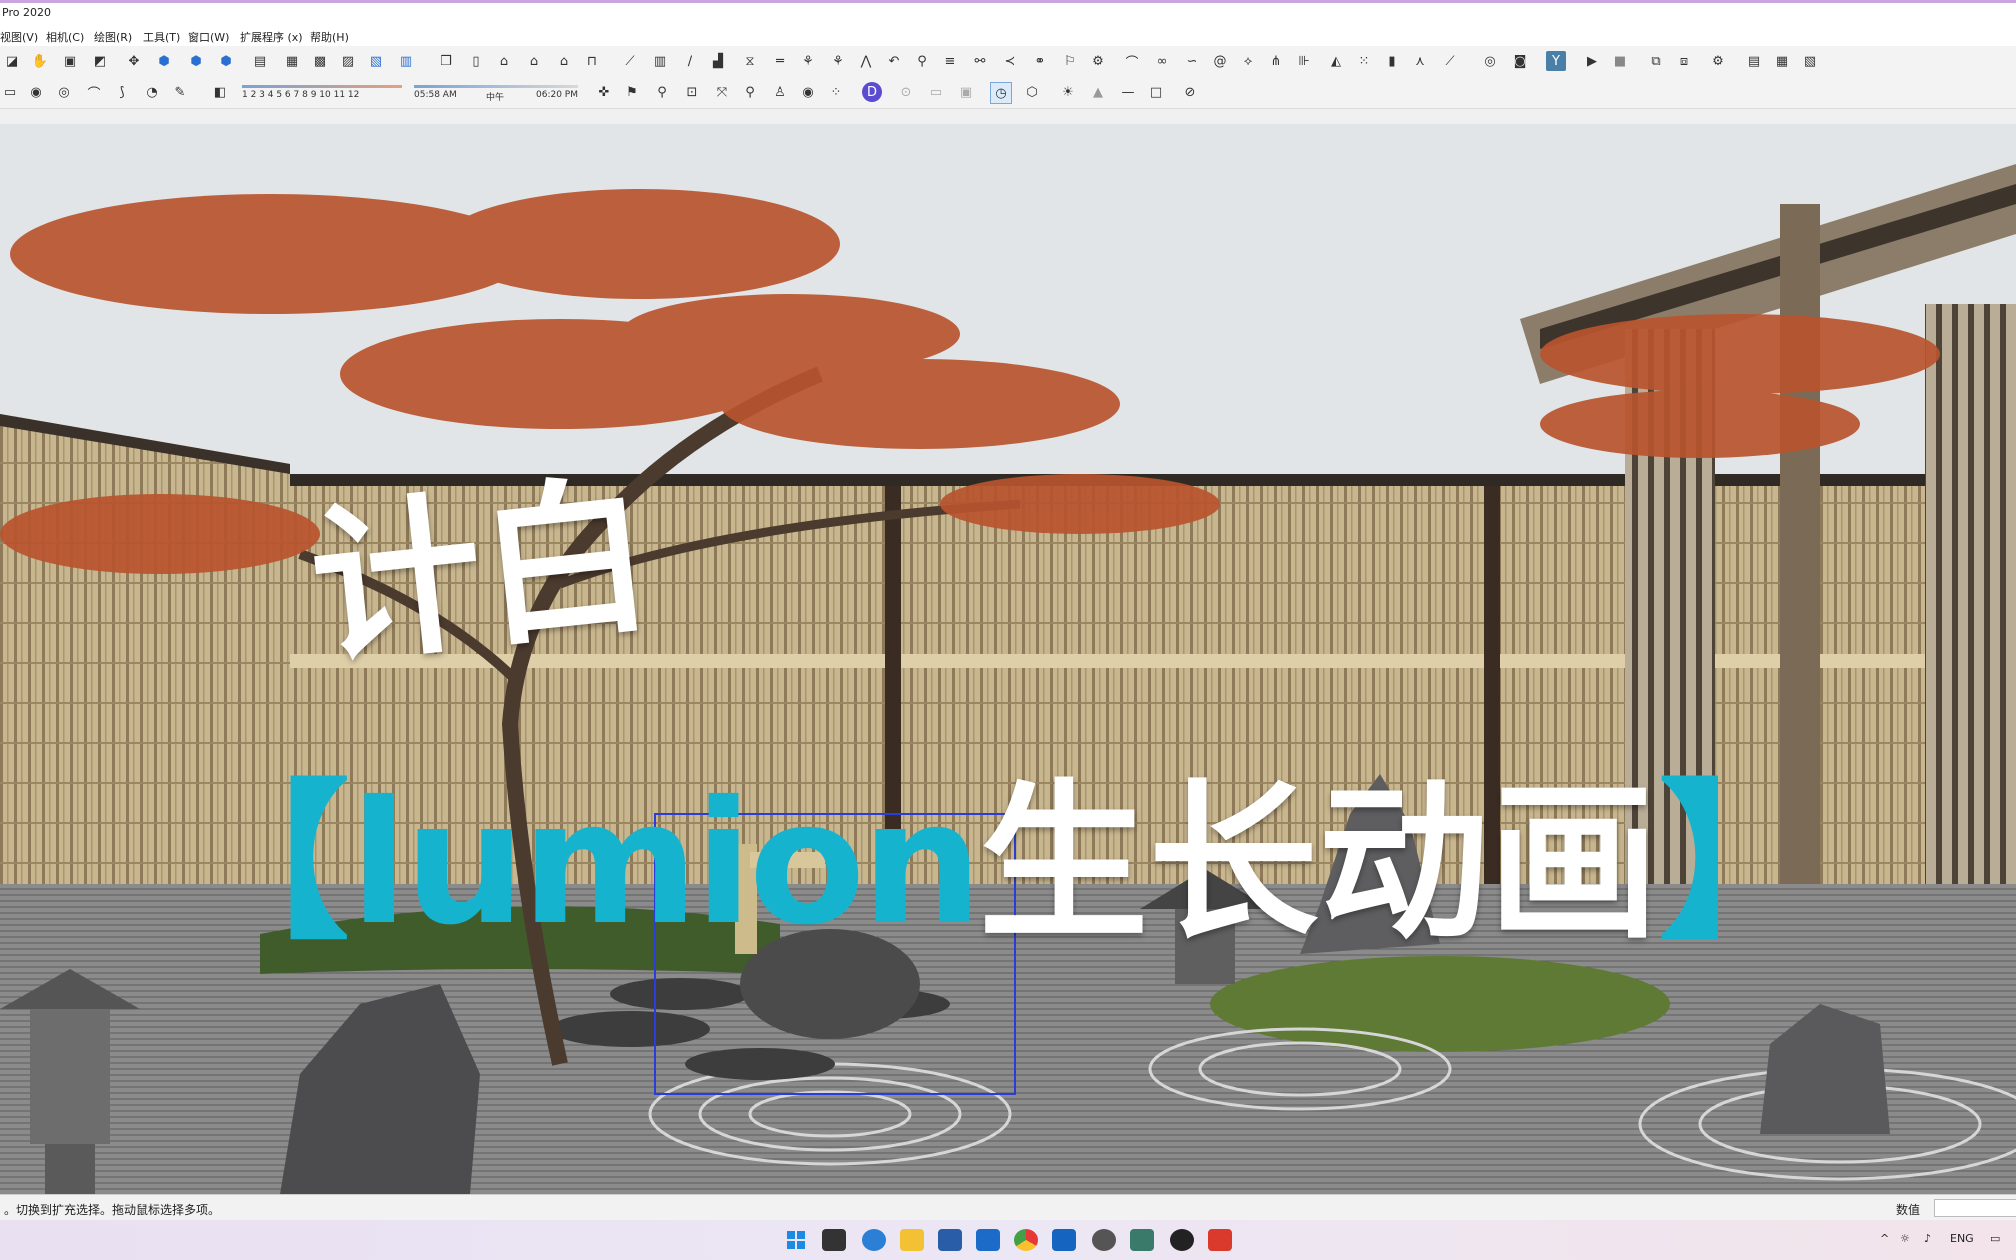  Describe the element at coordinates (808, 92) in the screenshot. I see `look-around-icon: ◉` at that location.